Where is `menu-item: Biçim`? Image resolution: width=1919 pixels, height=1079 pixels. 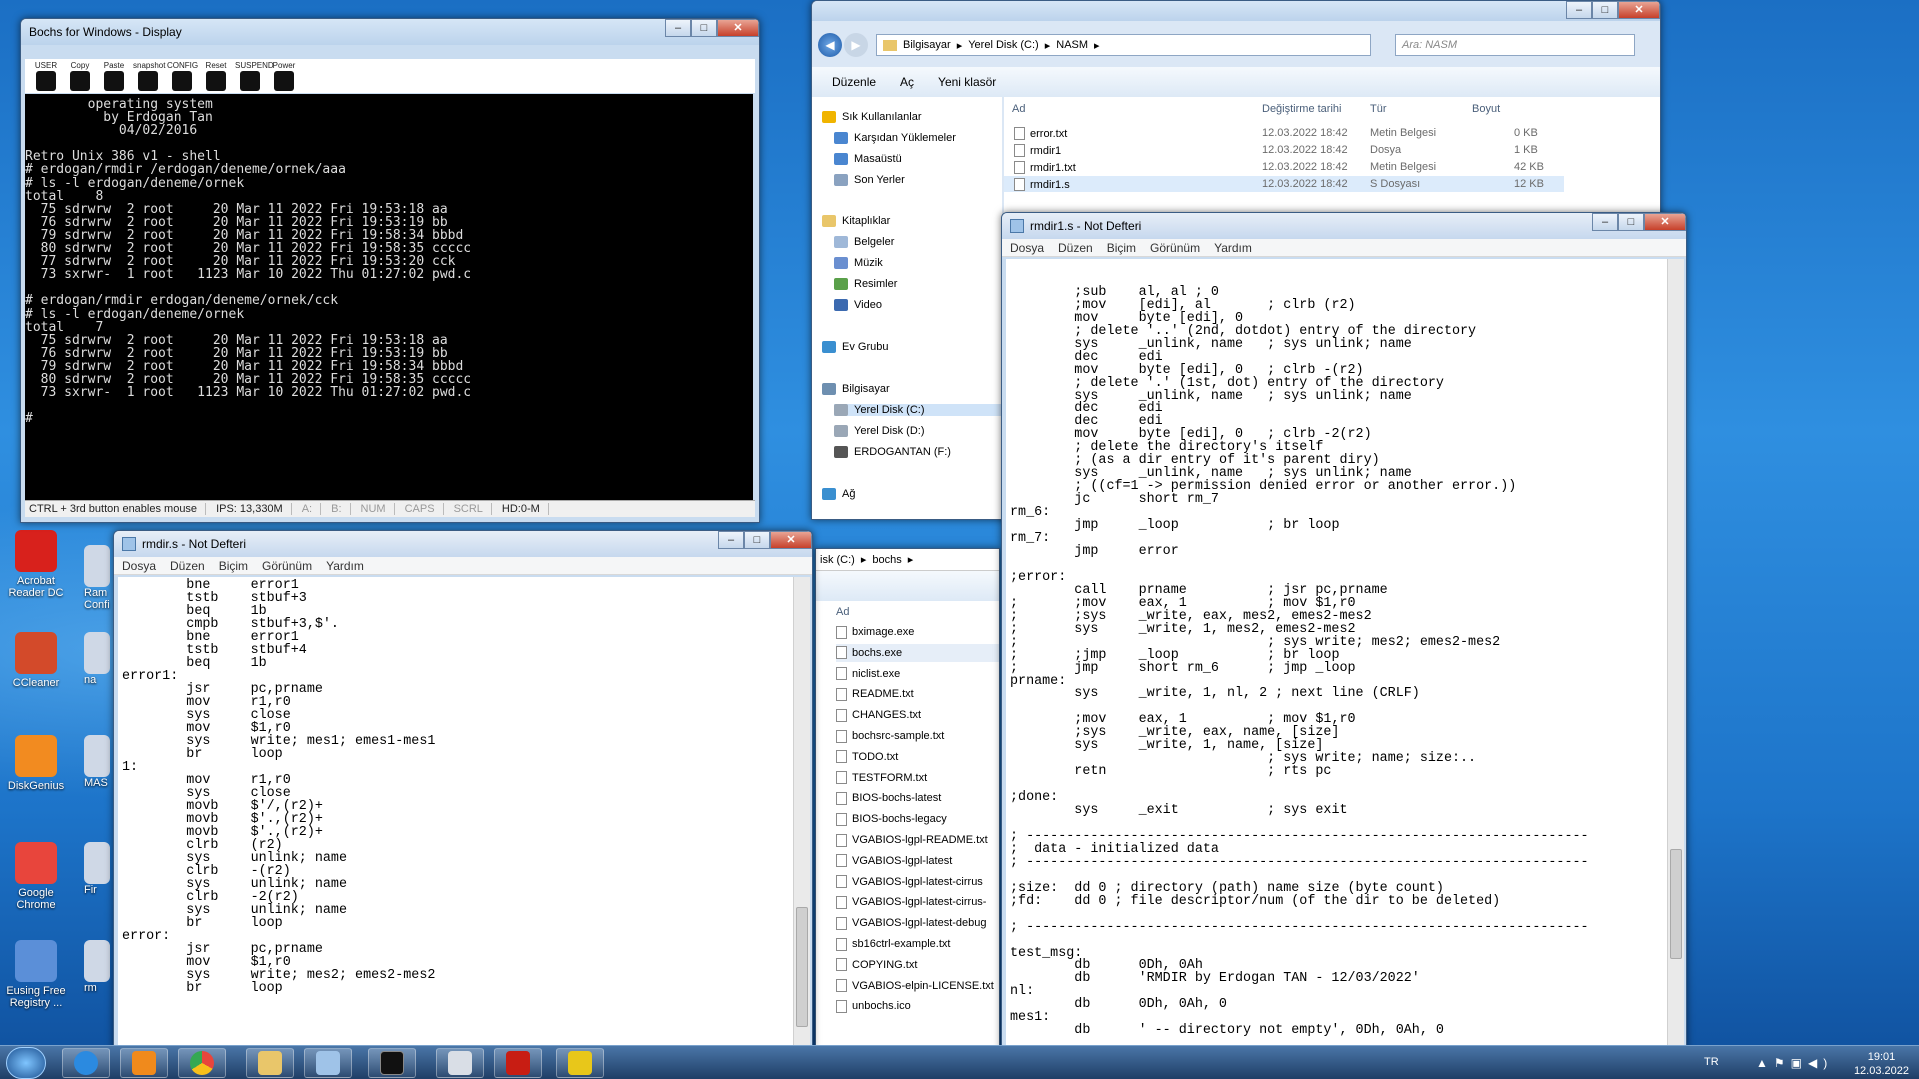 menu-item: Biçim is located at coordinates (1121, 248).